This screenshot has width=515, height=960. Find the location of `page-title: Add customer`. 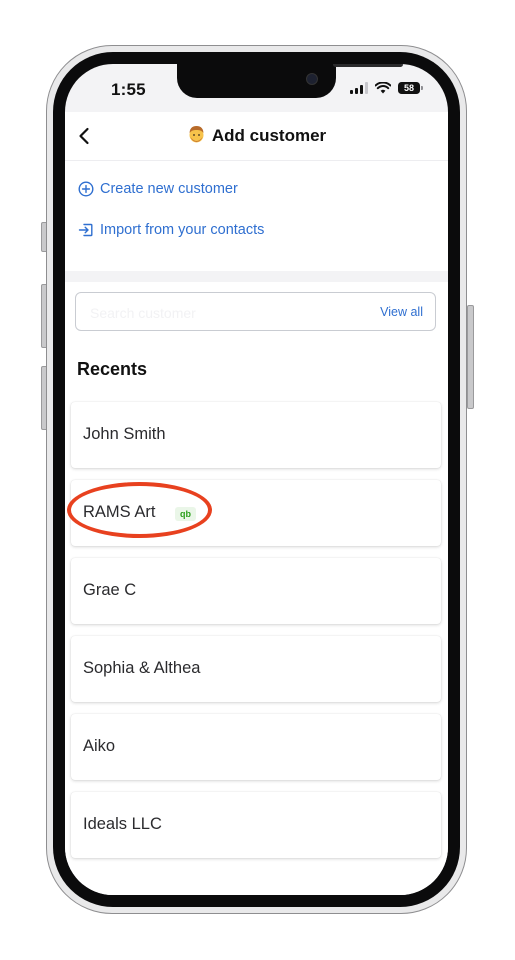

page-title: Add customer is located at coordinates (269, 135).